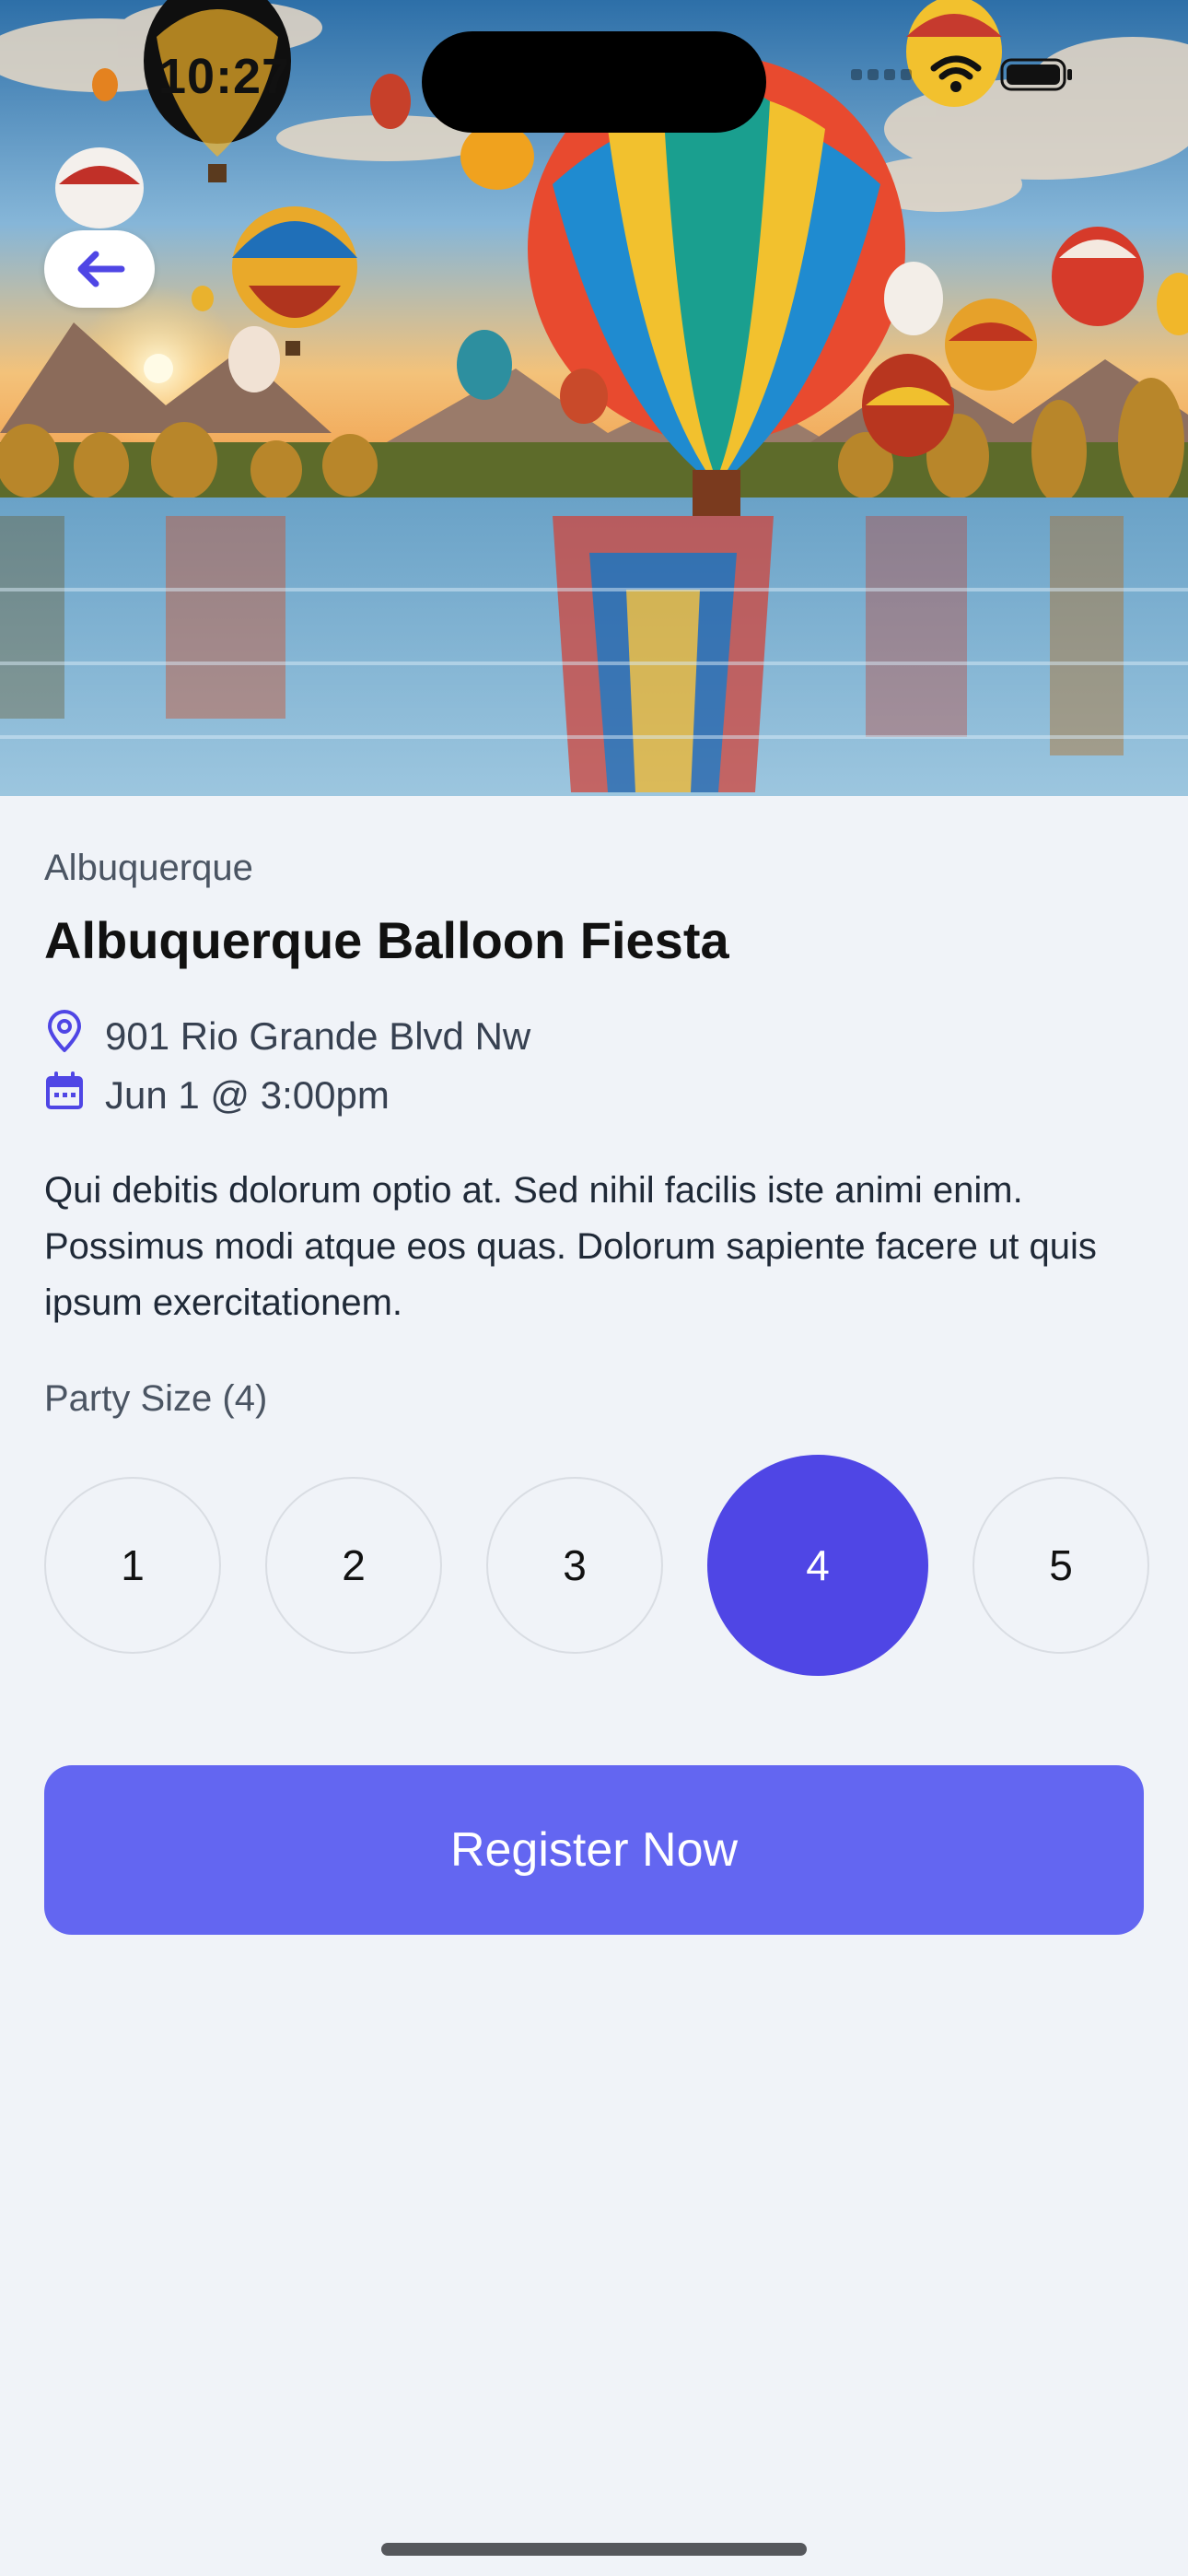 This screenshot has width=1188, height=2576. What do you see at coordinates (156, 1398) in the screenshot?
I see `party-size-label: Party Size (4)` at bounding box center [156, 1398].